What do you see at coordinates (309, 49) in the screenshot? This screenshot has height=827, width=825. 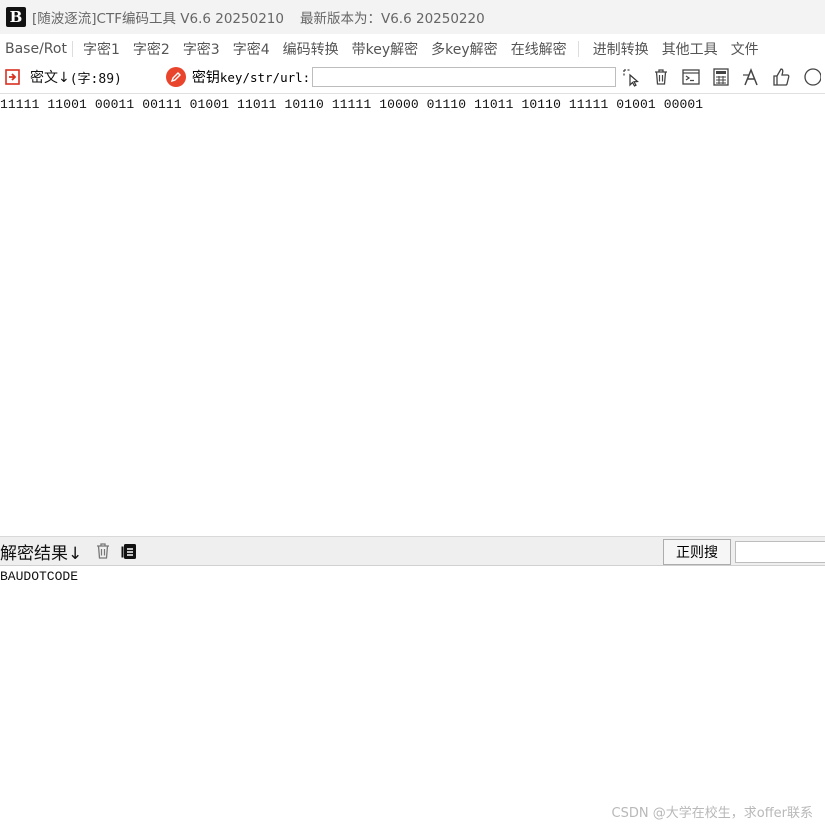 I see `menu-encoding-convert: 编码转换` at bounding box center [309, 49].